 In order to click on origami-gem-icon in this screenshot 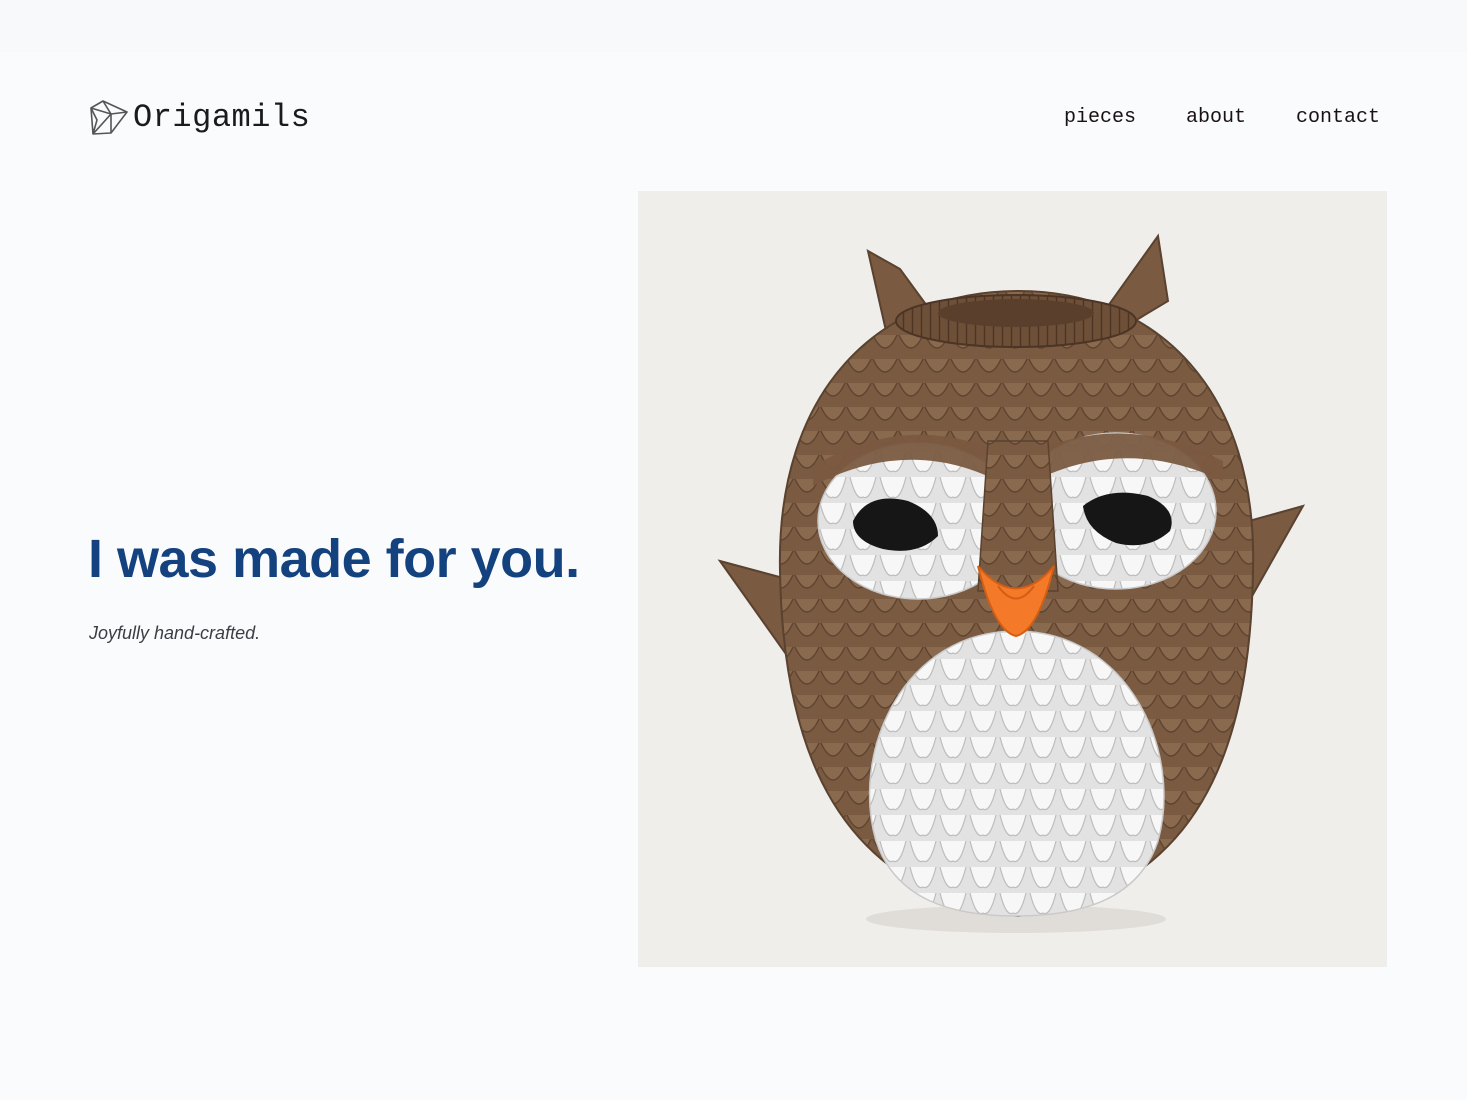, I will do `click(109, 117)`.